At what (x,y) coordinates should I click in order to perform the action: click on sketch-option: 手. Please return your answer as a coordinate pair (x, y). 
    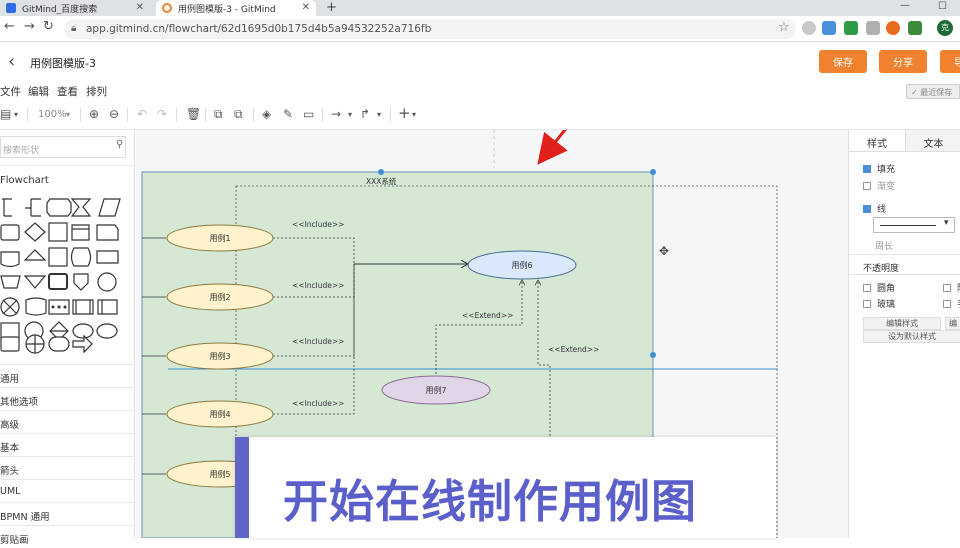
    Looking at the image, I should click on (951, 303).